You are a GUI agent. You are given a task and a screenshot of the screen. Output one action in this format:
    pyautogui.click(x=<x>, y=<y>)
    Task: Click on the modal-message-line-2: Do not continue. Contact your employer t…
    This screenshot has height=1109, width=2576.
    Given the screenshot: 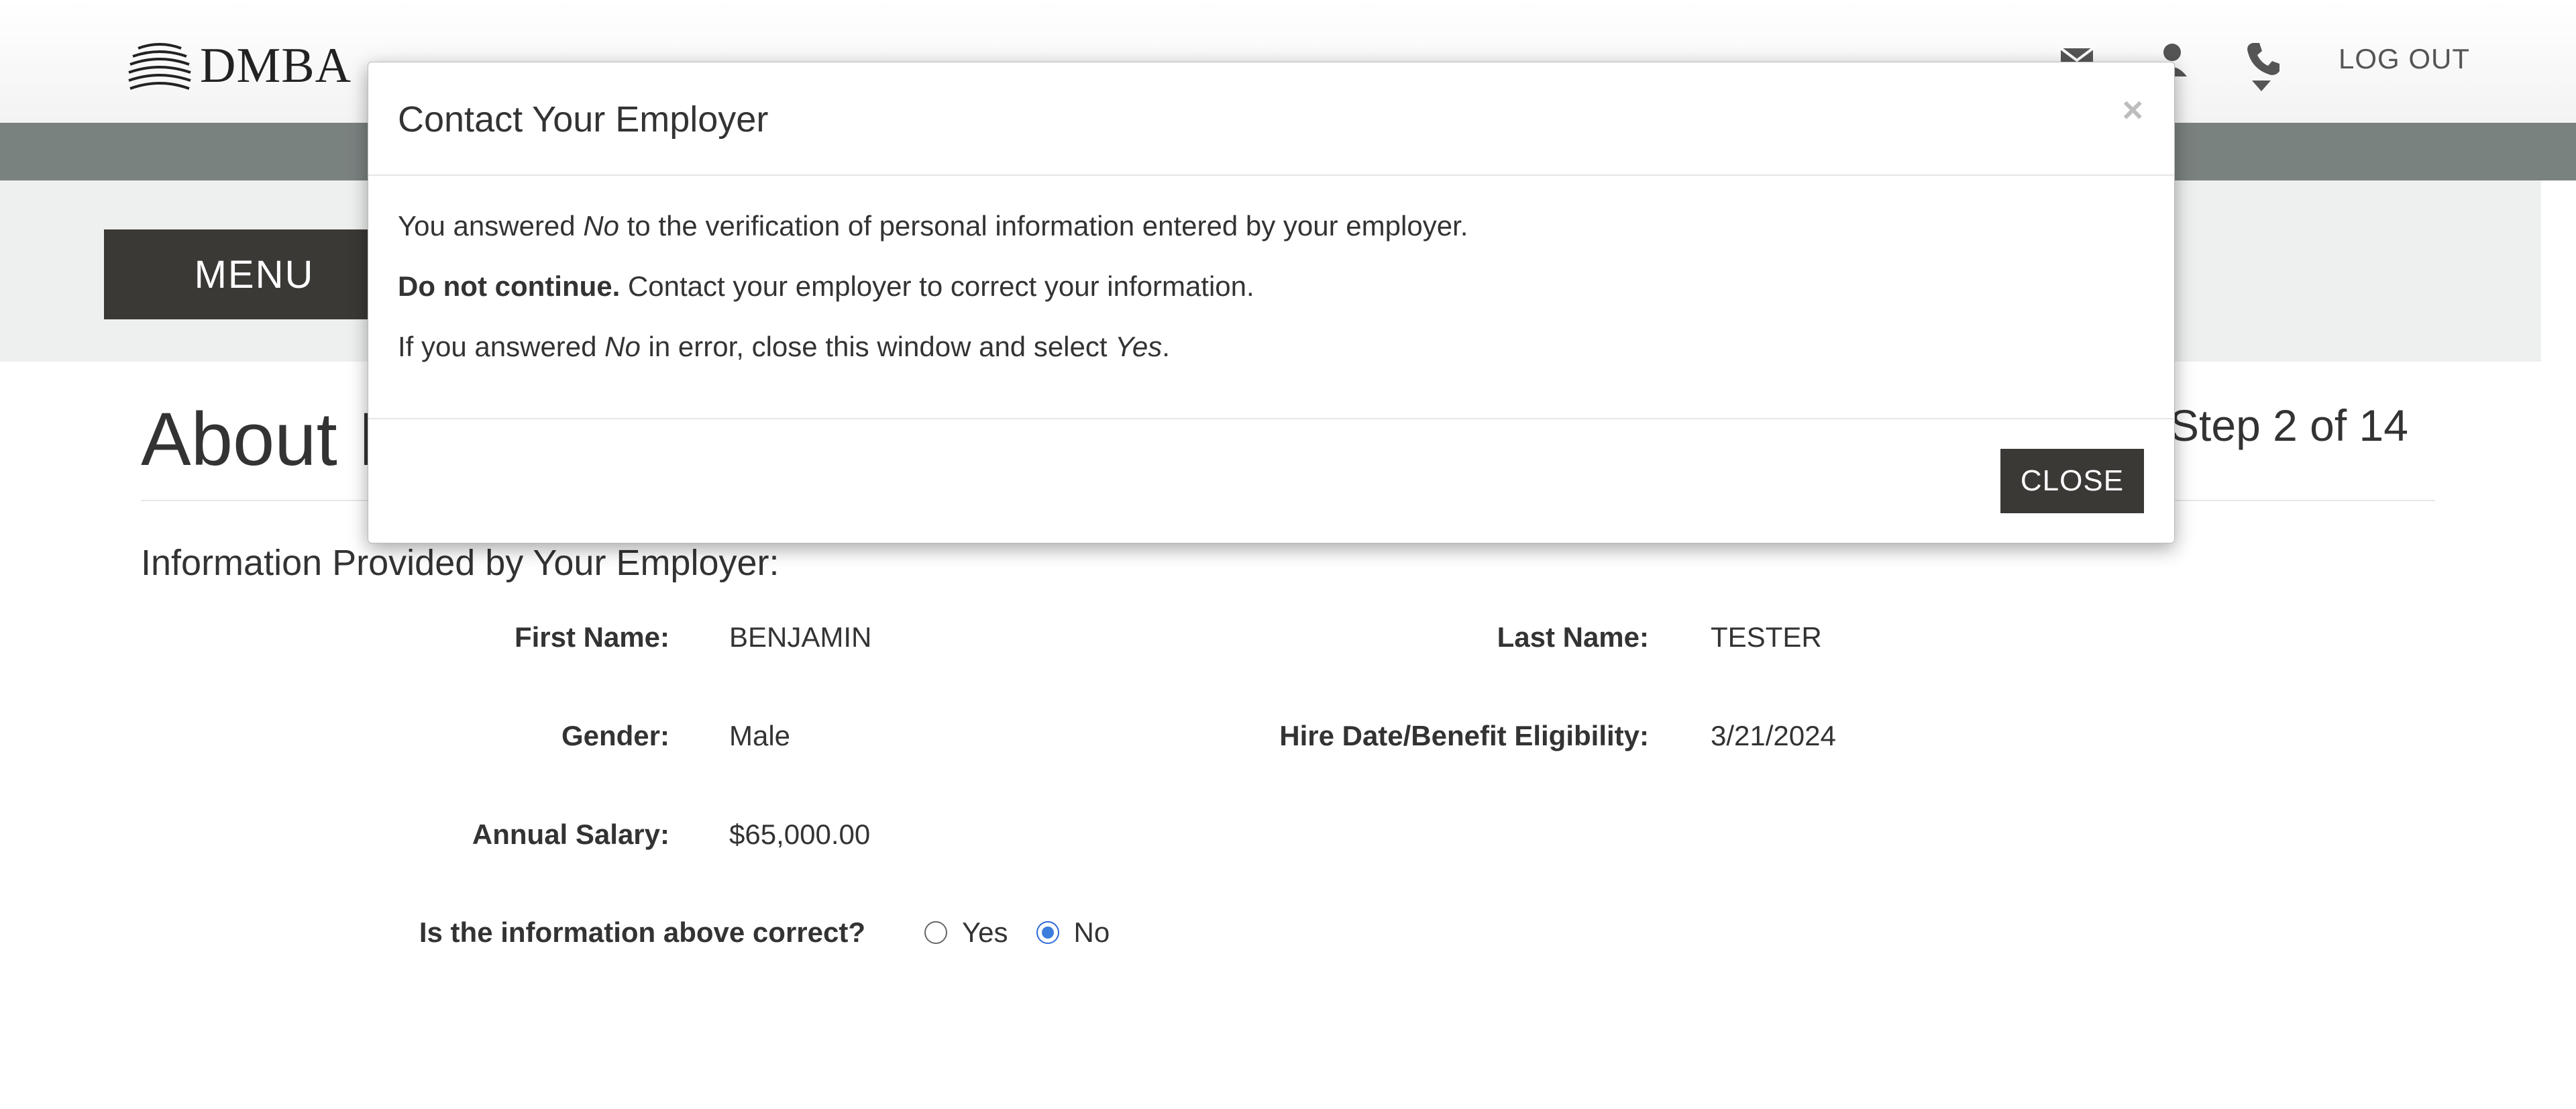 What is the action you would take?
    pyautogui.click(x=826, y=286)
    